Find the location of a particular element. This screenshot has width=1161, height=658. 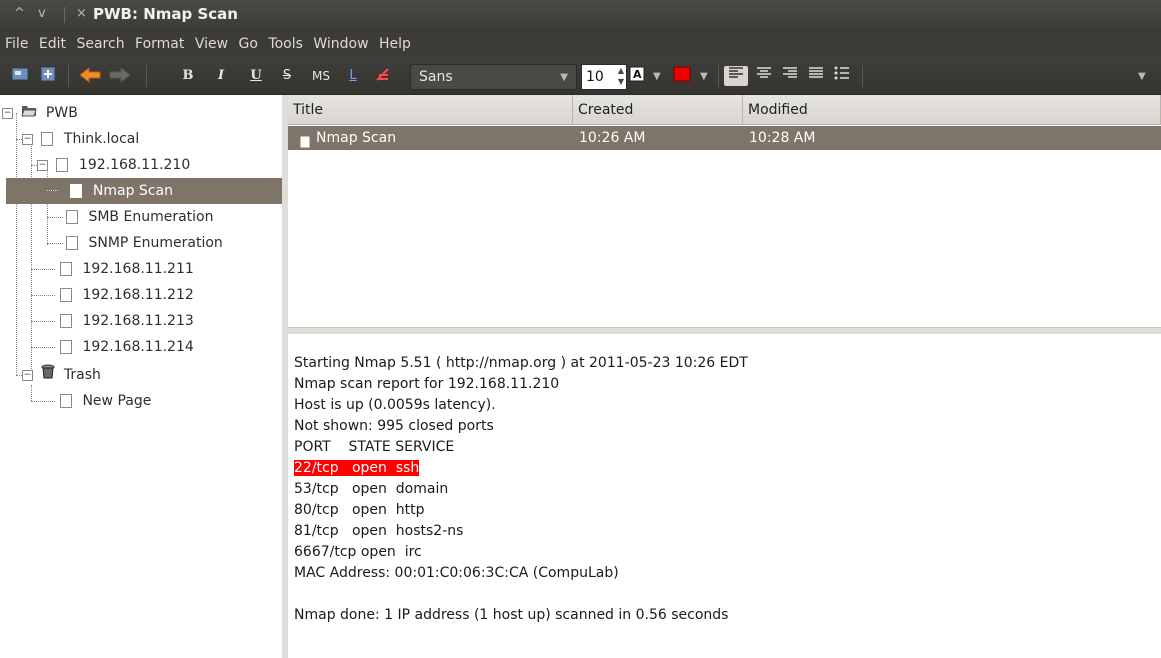

editor-line-highlighted: 22/tcp open ssh is located at coordinates (357, 468).